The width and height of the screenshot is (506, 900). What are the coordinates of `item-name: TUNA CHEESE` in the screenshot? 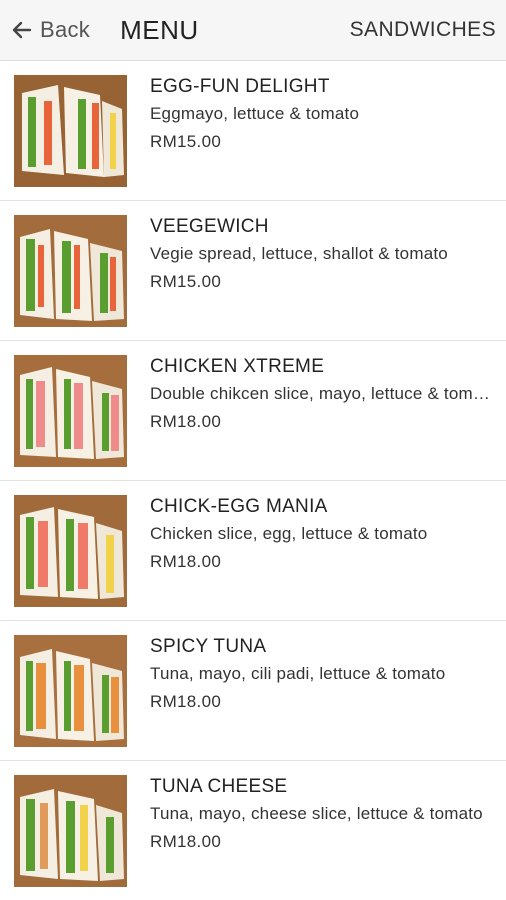 It's located at (219, 786).